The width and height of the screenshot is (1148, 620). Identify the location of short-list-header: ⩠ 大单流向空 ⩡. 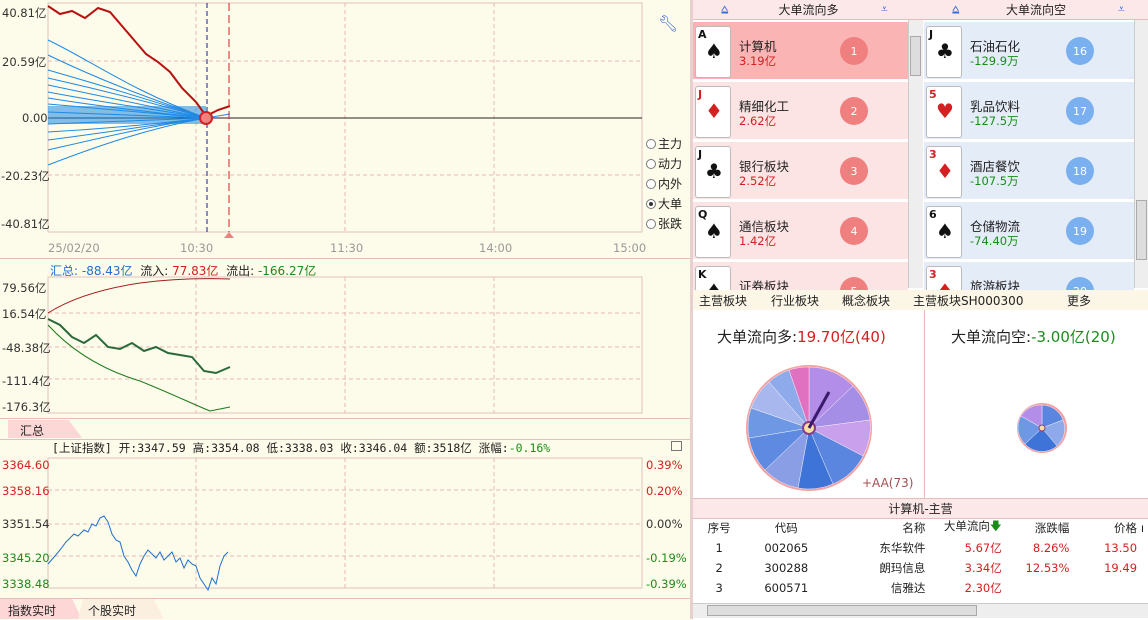
(1036, 10).